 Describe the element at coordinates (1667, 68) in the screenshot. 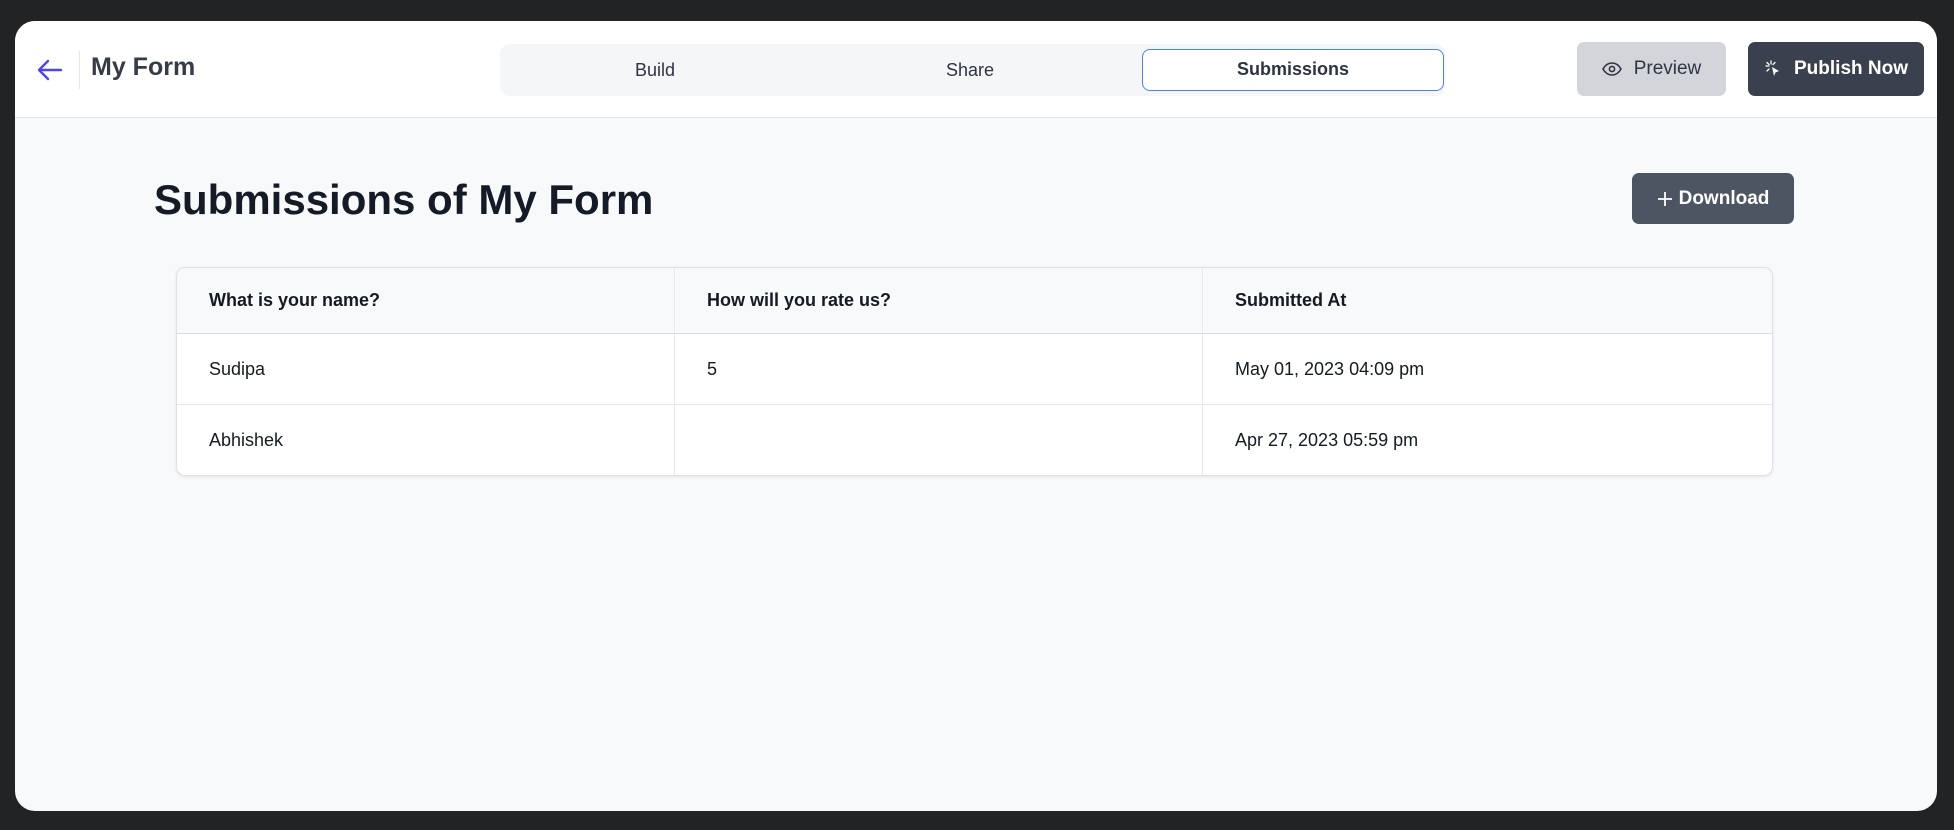

I see `preview-label: Preview` at that location.